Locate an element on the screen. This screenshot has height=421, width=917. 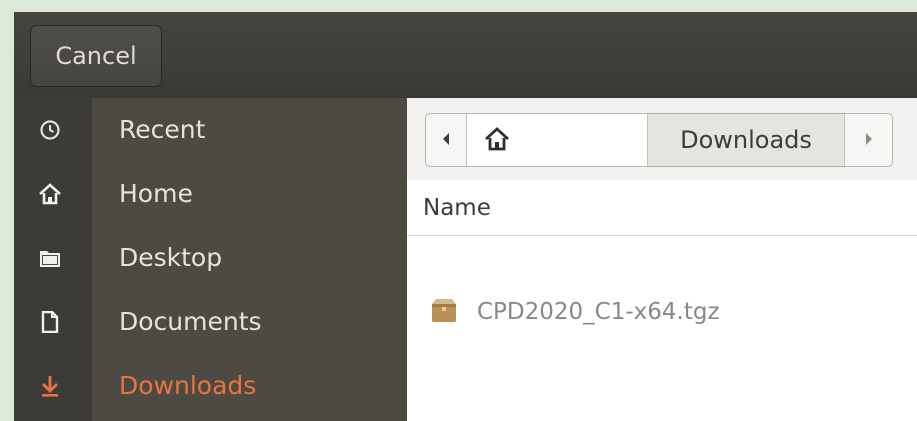
list-item: CPD2020_C1-x64.tgz is located at coordinates (662, 312).